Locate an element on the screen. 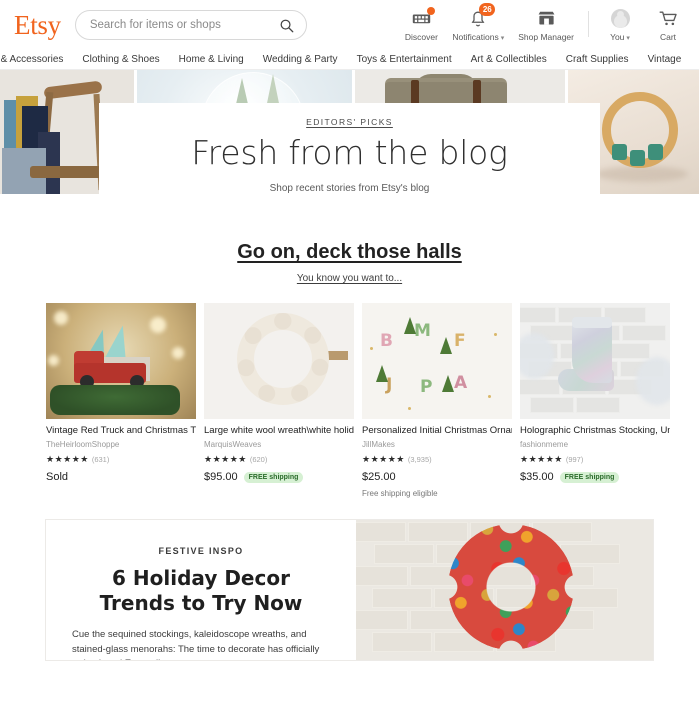  product-price-row: Sold is located at coordinates (121, 477).